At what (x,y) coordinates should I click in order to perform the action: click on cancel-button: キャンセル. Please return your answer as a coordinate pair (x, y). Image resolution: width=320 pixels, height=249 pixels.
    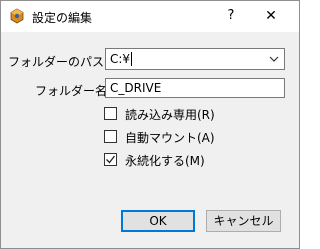
    Looking at the image, I should click on (243, 221).